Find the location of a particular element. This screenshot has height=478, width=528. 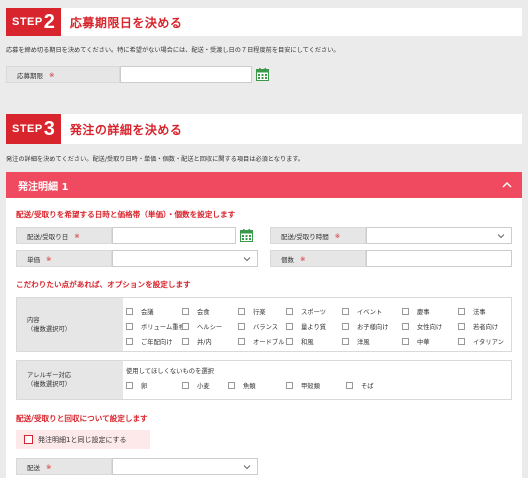

content-options-label: 内容 （複数選択可） is located at coordinates (70, 324).